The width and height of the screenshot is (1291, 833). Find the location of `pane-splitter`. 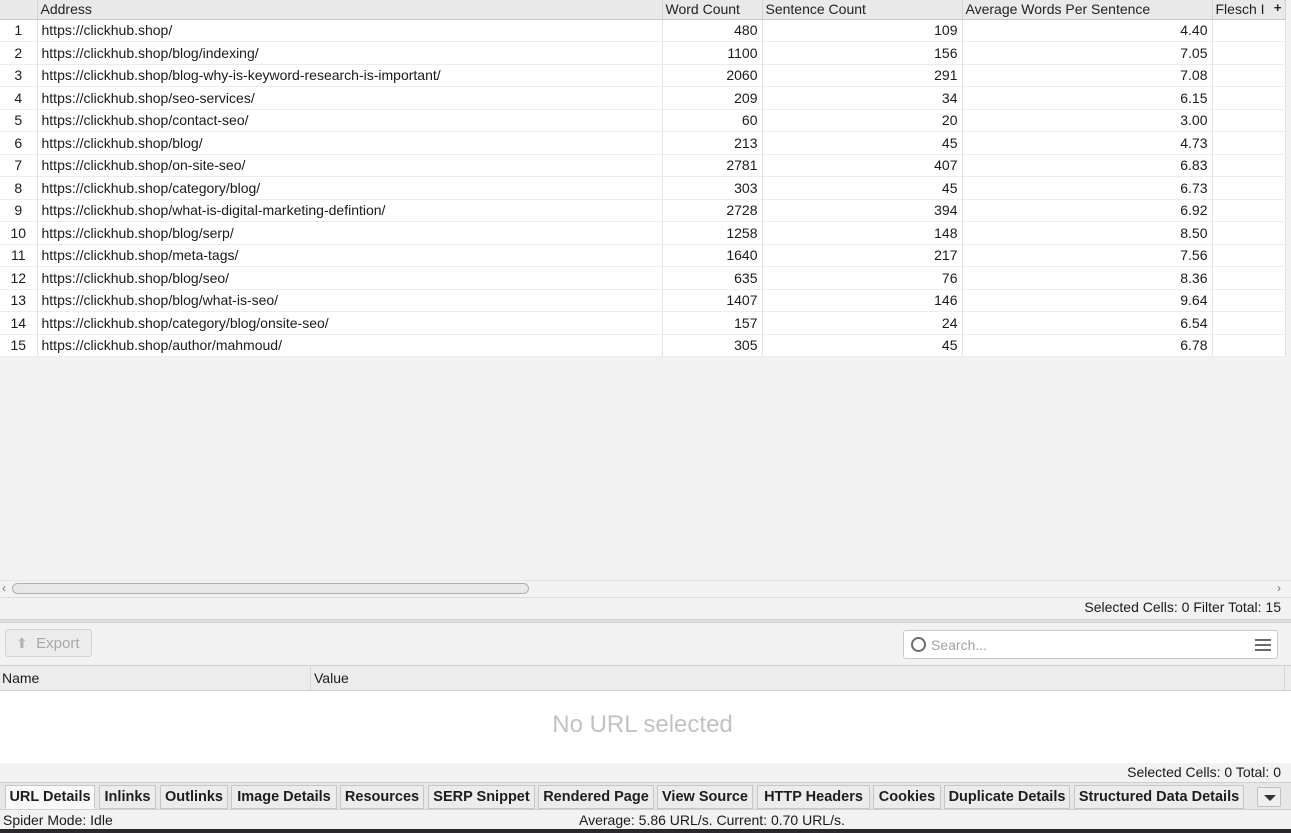

pane-splitter is located at coordinates (645, 621).